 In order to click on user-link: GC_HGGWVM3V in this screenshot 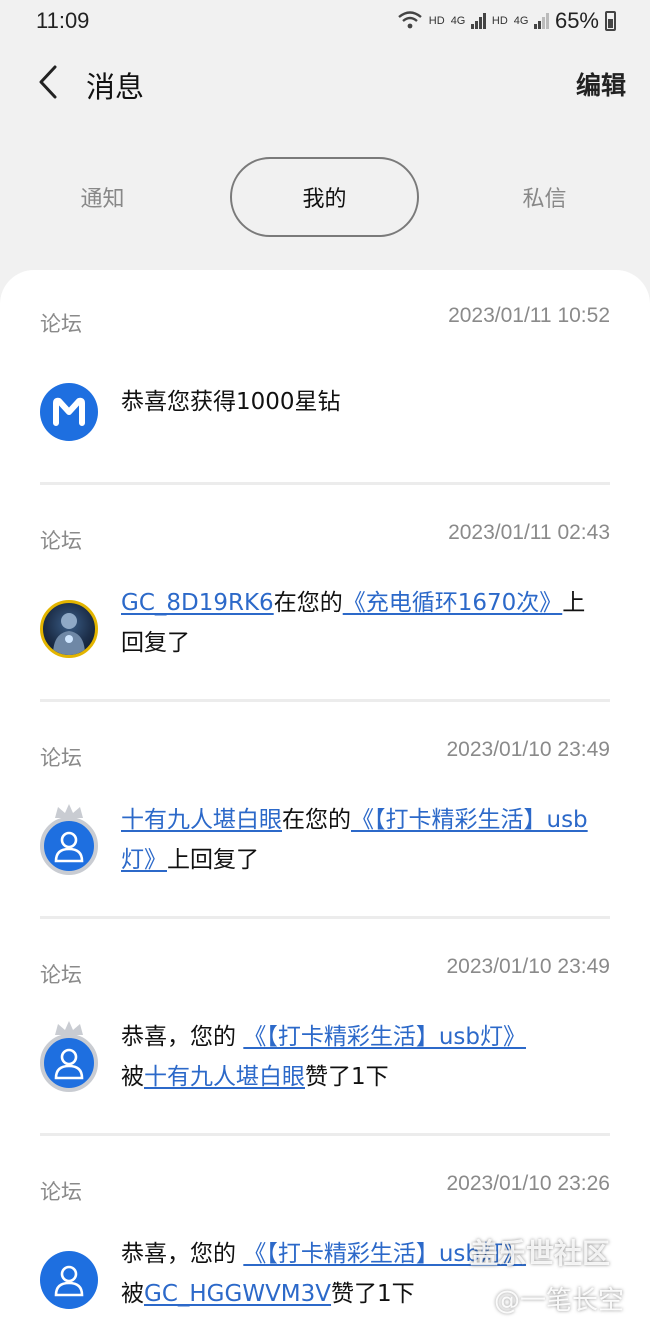, I will do `click(237, 1294)`.